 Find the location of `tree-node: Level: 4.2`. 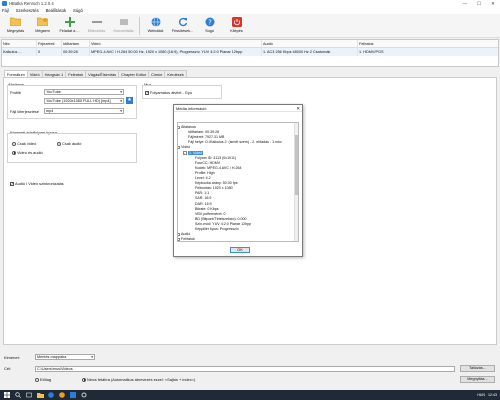

tree-node: Level: 4.2 is located at coordinates (203, 178).